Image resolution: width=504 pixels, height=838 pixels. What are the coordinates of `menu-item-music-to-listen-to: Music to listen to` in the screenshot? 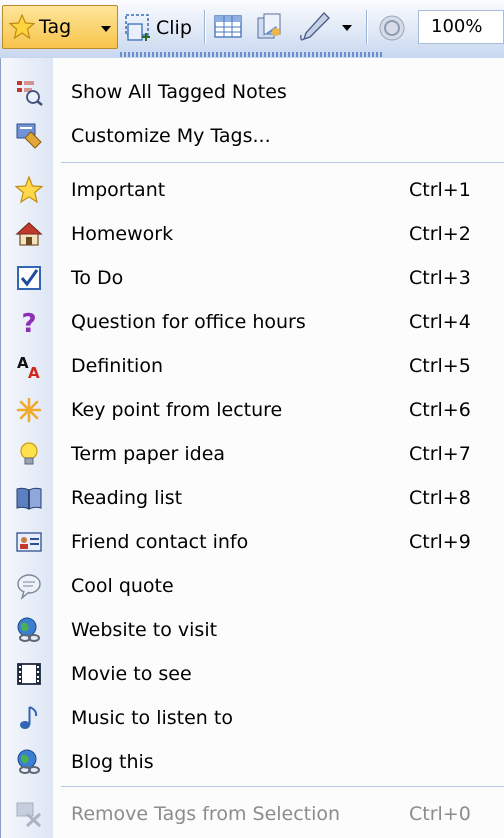 It's located at (252, 718).